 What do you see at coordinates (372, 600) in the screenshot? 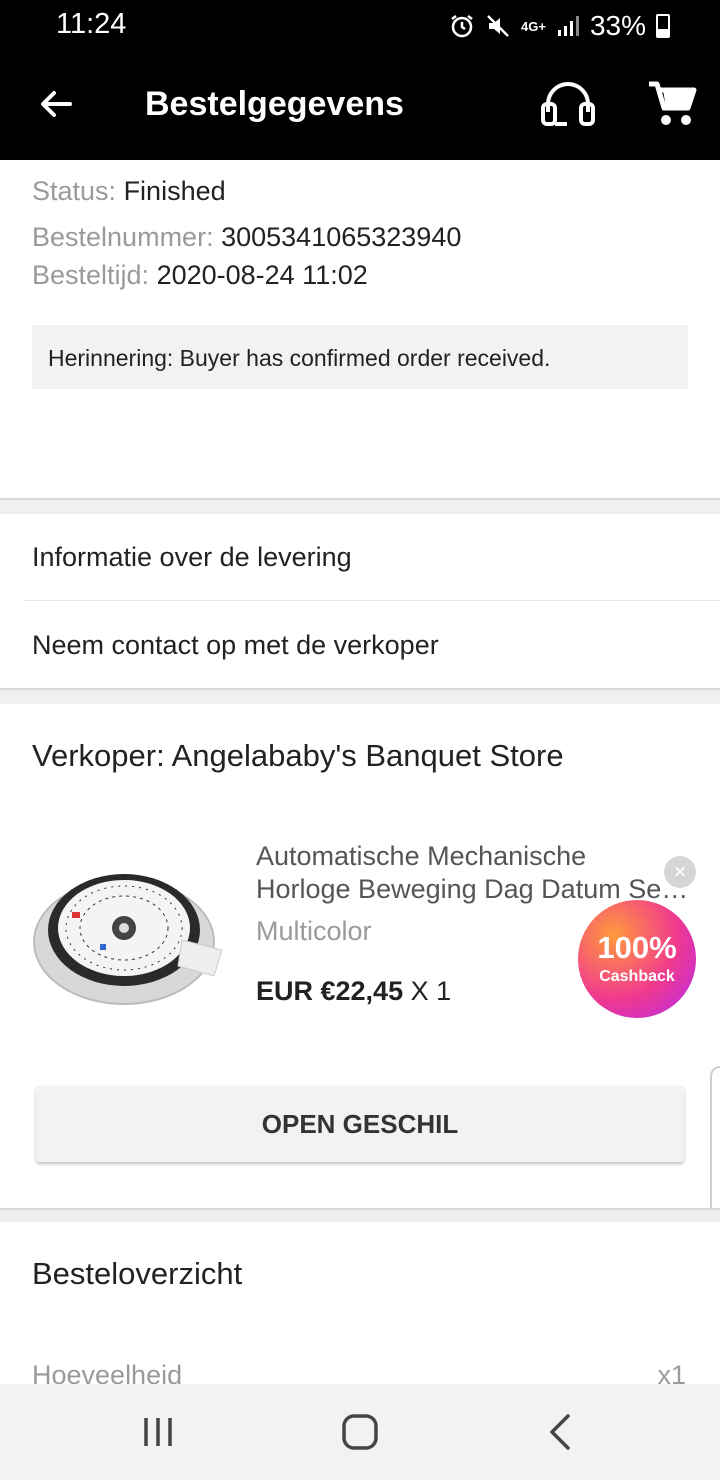
I see `divider` at bounding box center [372, 600].